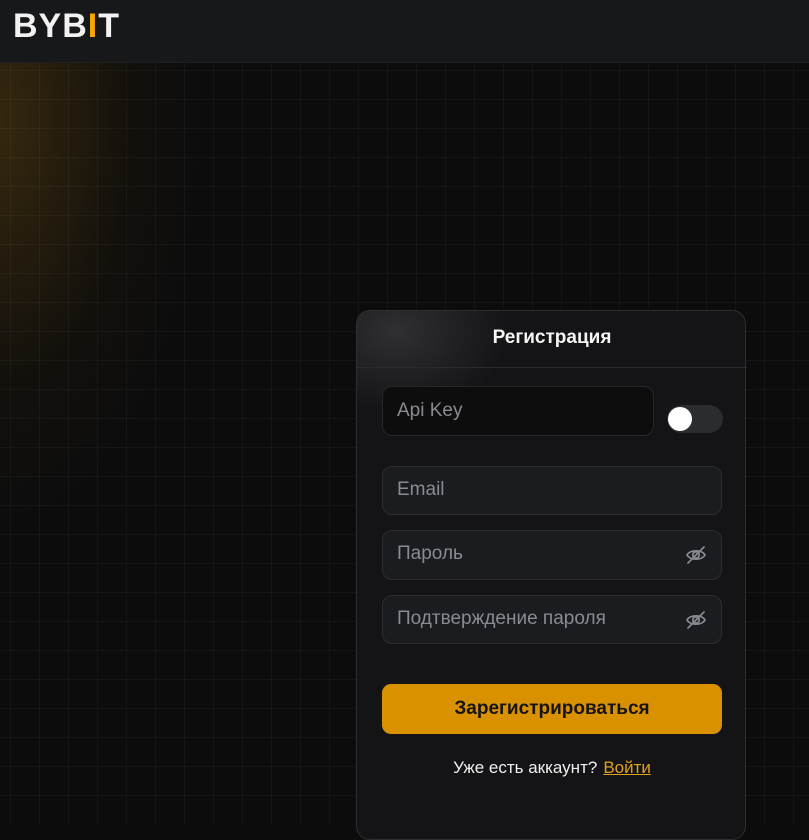 The height and width of the screenshot is (840, 809). I want to click on email-input: Email, so click(552, 490).